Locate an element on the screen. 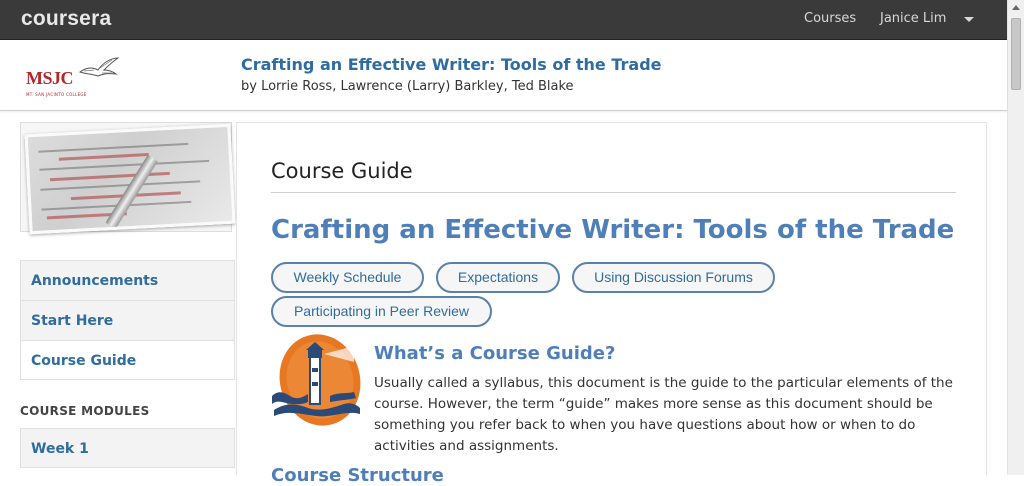  page-scrollbar is located at coordinates (1015, 237).